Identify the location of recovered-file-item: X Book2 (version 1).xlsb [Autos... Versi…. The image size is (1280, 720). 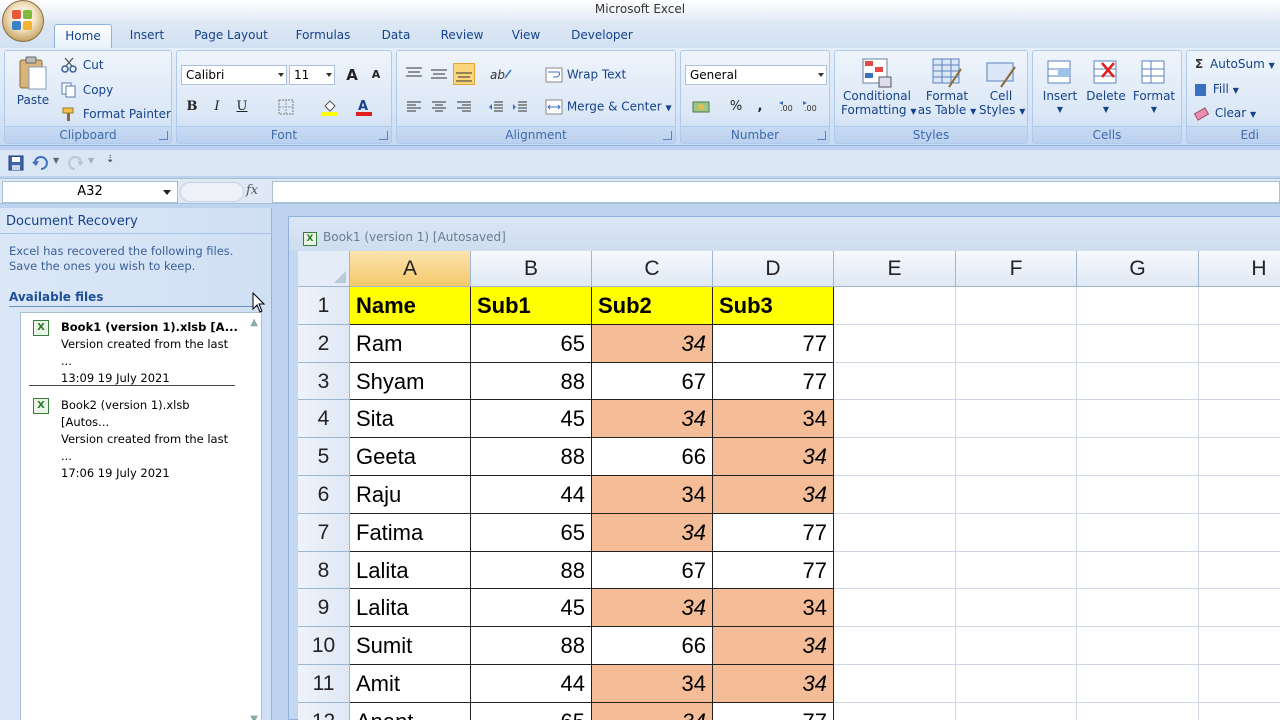
(136, 439).